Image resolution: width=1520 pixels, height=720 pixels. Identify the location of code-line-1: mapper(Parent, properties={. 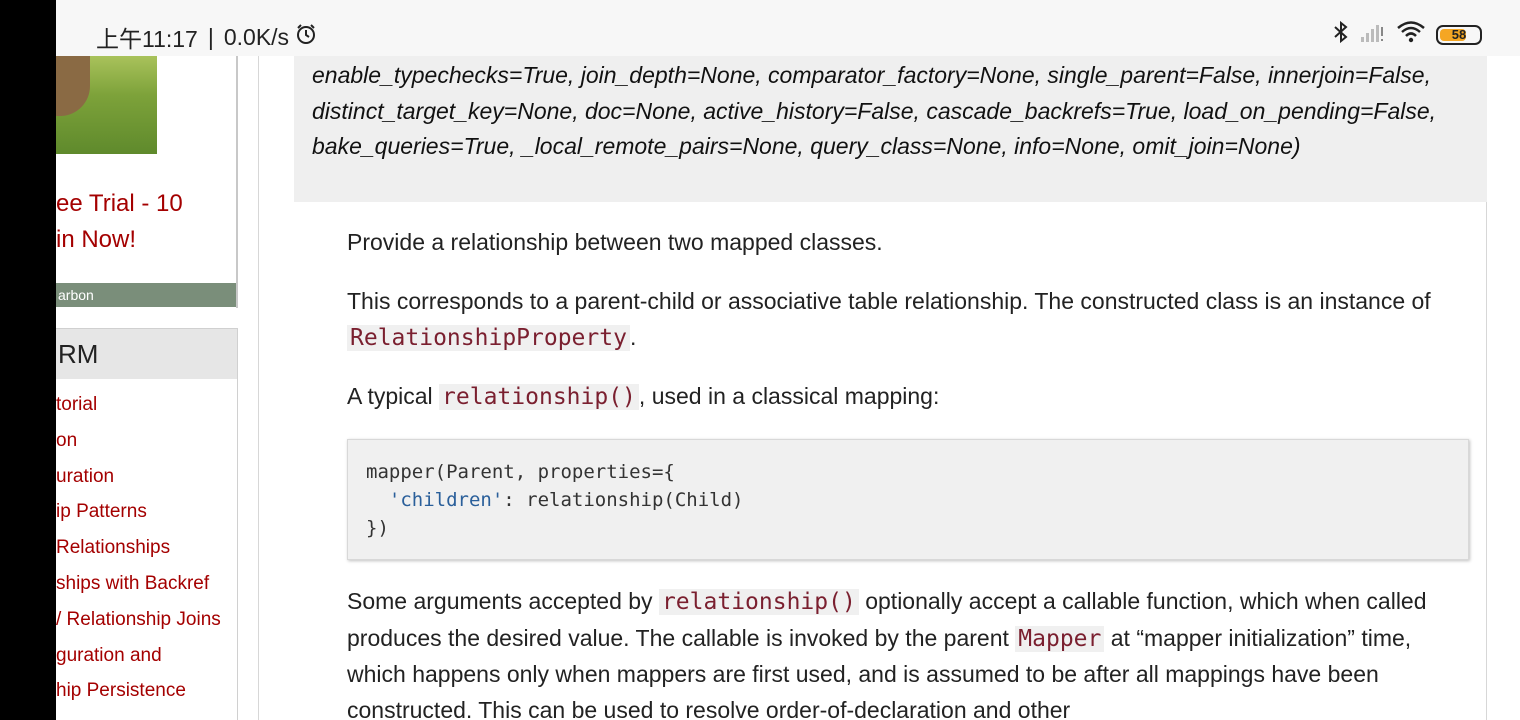
(520, 472).